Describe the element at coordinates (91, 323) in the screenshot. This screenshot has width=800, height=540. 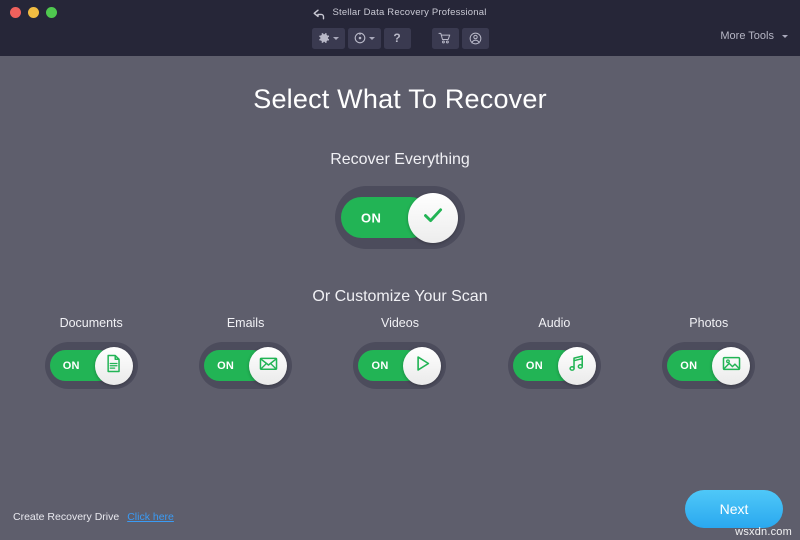
I see `category-label: Documents` at that location.